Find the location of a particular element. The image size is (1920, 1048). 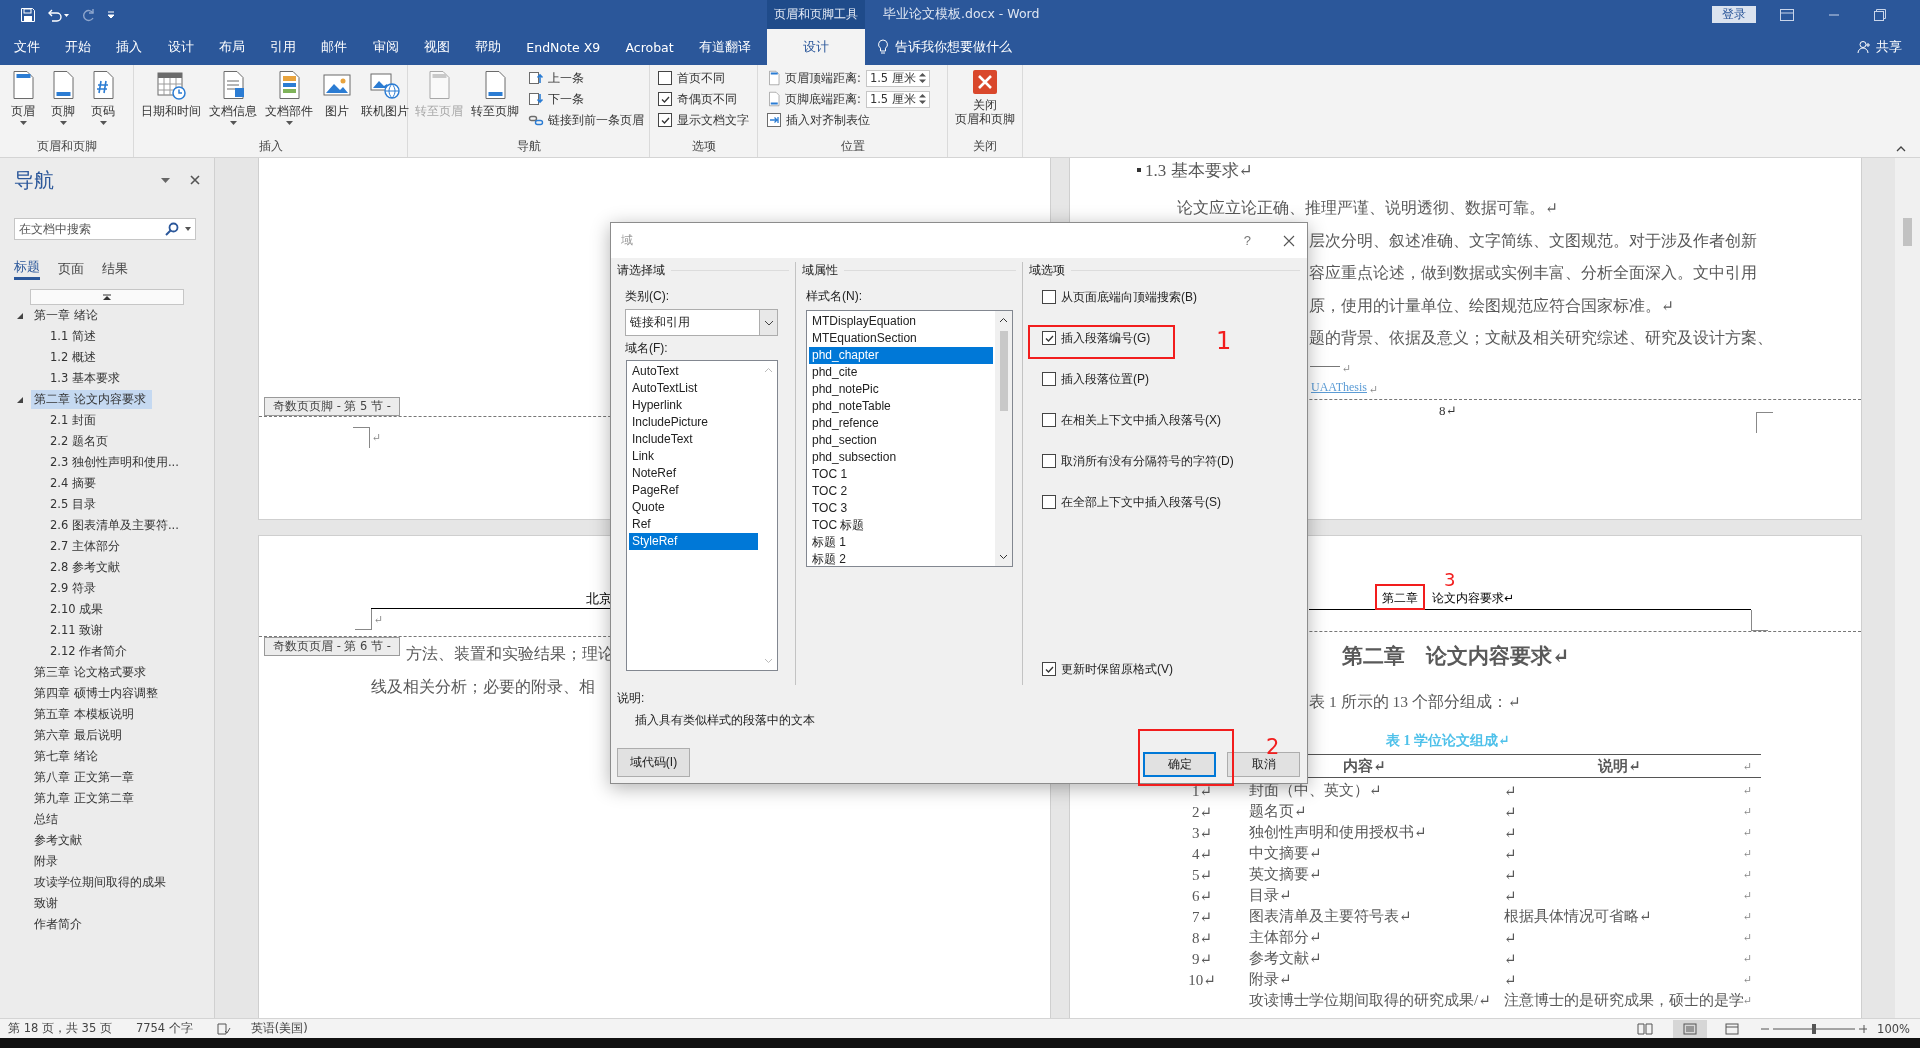

heading-item: 攻读学位期间取得的成果 is located at coordinates (100, 882).